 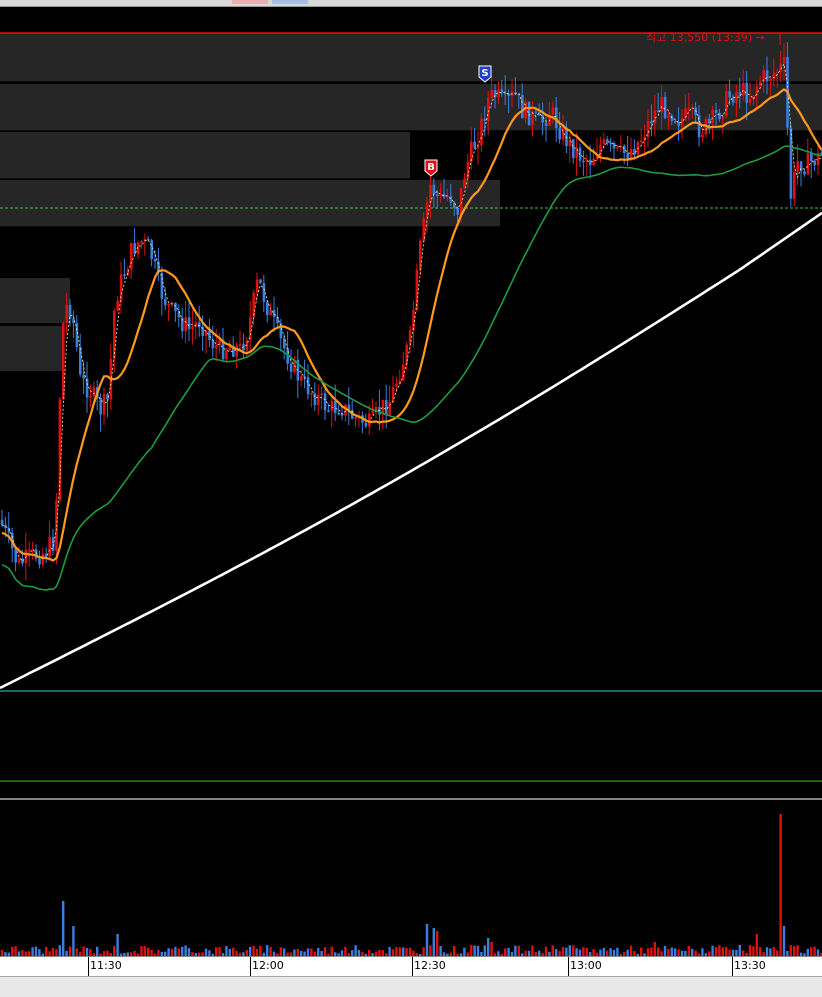 I want to click on time-tick-label: 13:00, so click(x=586, y=965).